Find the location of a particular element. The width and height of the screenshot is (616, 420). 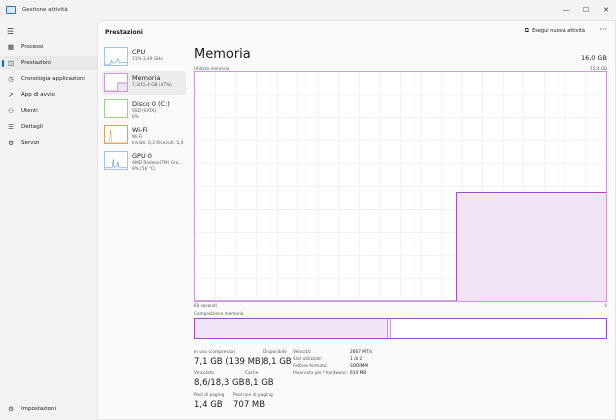

sidebar-item-impostazioni: ⚙ Impostazioni is located at coordinates (48, 409).